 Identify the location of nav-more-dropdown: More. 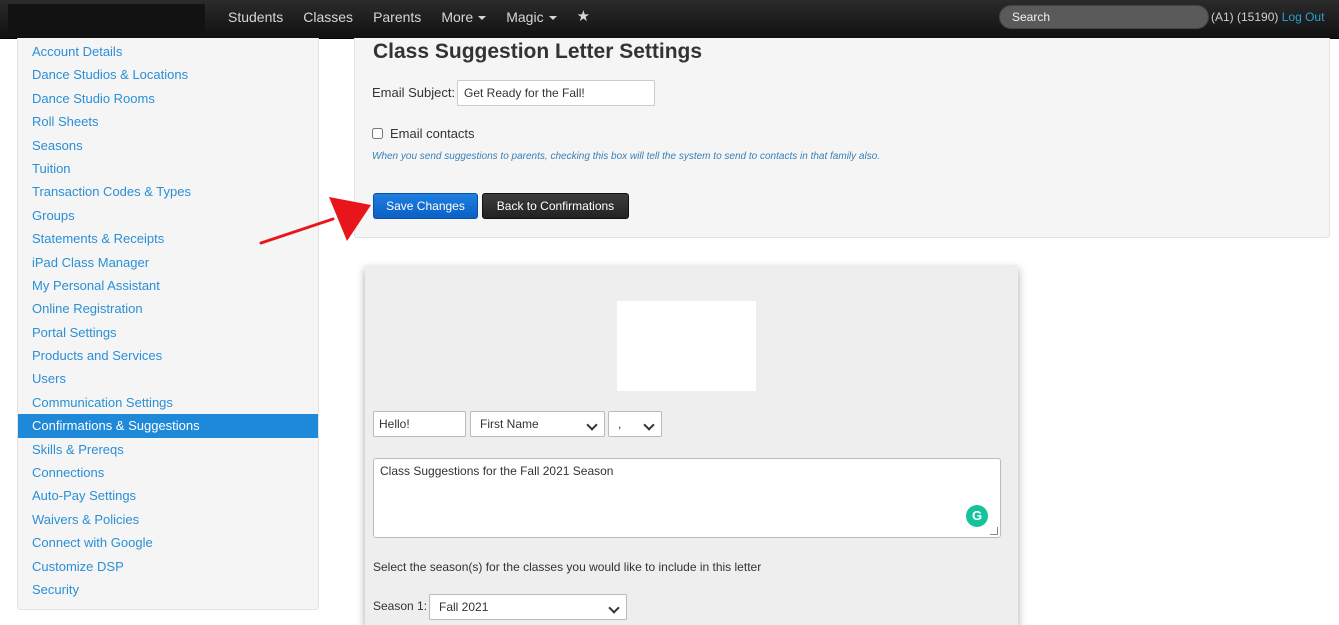
(463, 17).